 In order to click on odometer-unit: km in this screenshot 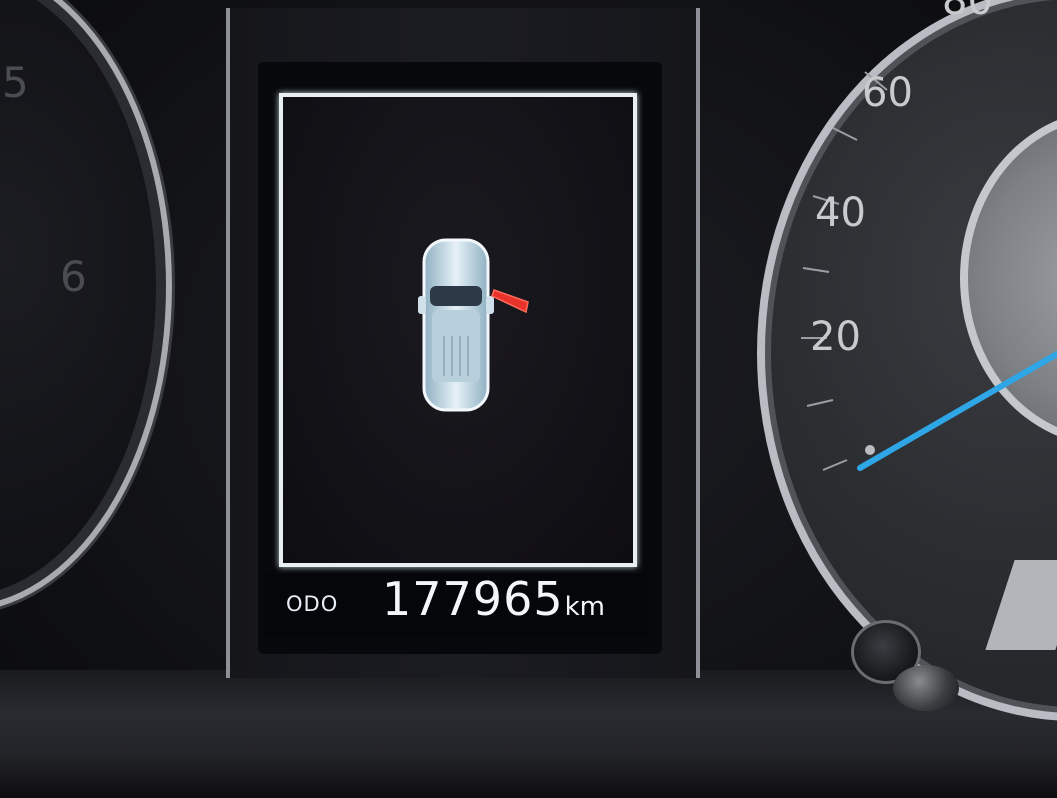, I will do `click(584, 607)`.